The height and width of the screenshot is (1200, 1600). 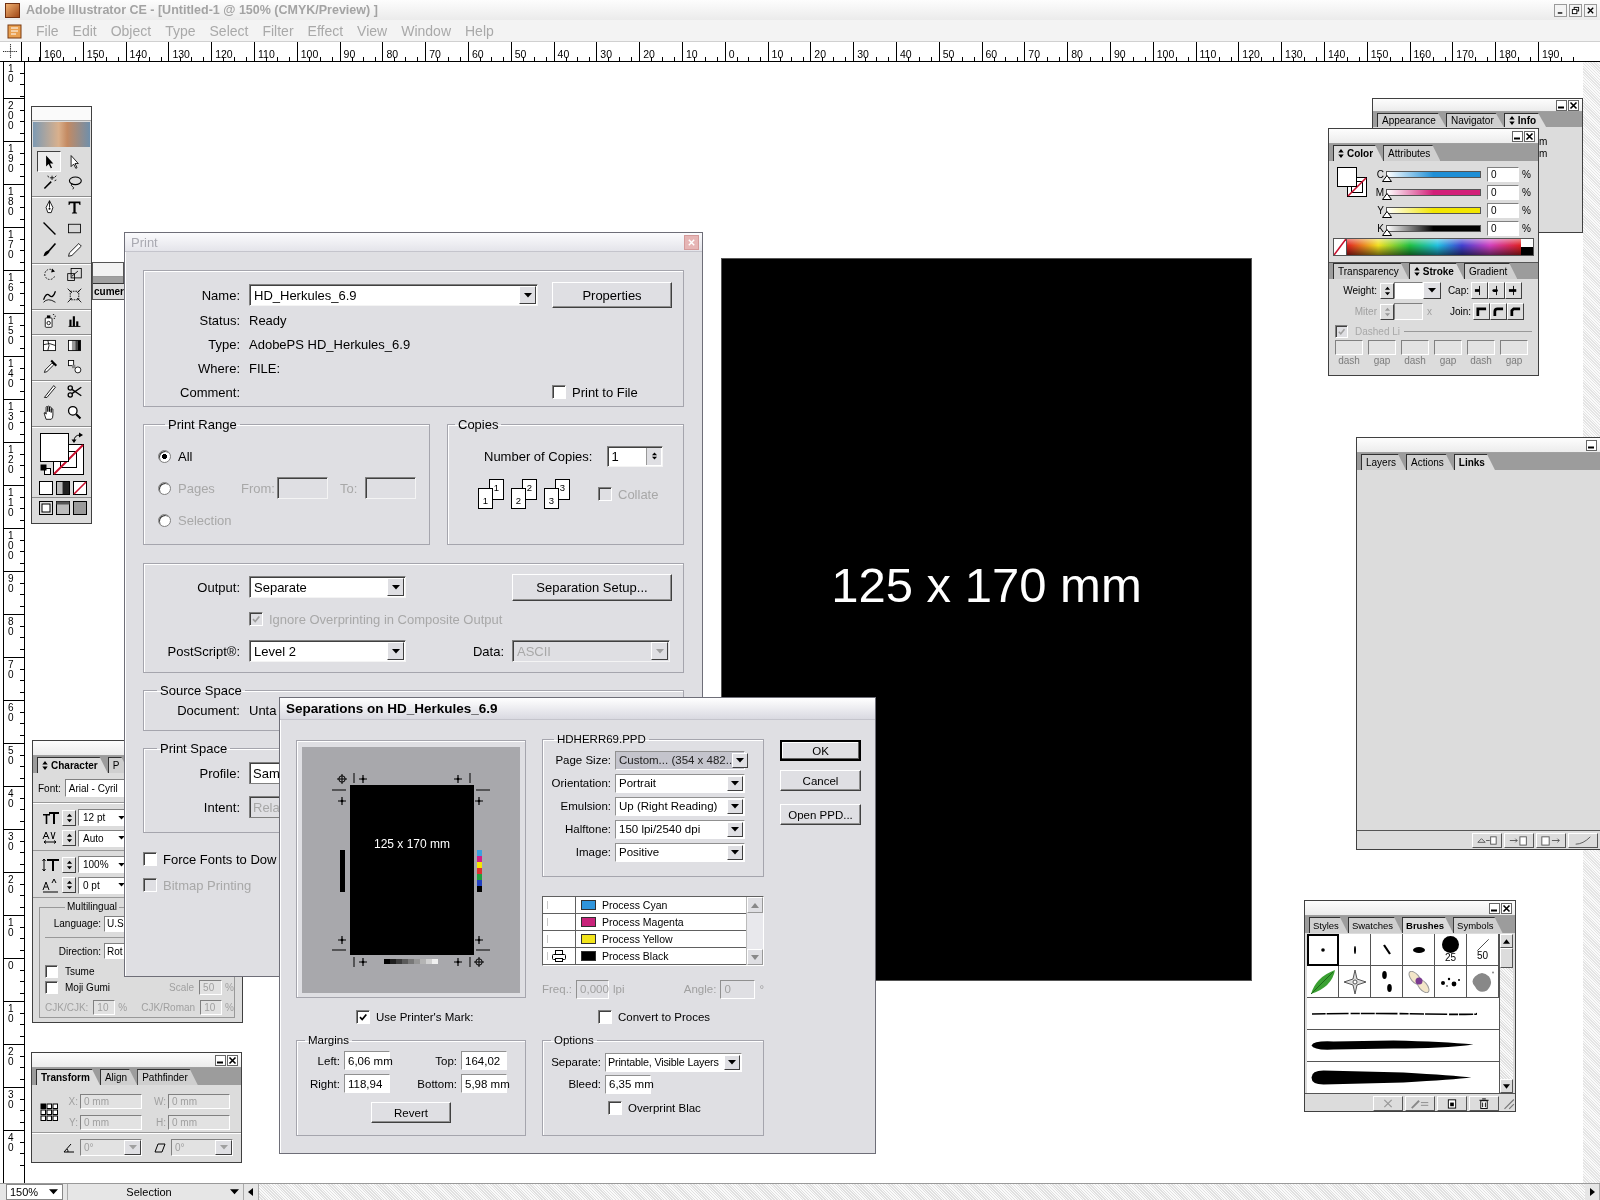 I want to click on font-field: Arial - Cyril, so click(x=94, y=788).